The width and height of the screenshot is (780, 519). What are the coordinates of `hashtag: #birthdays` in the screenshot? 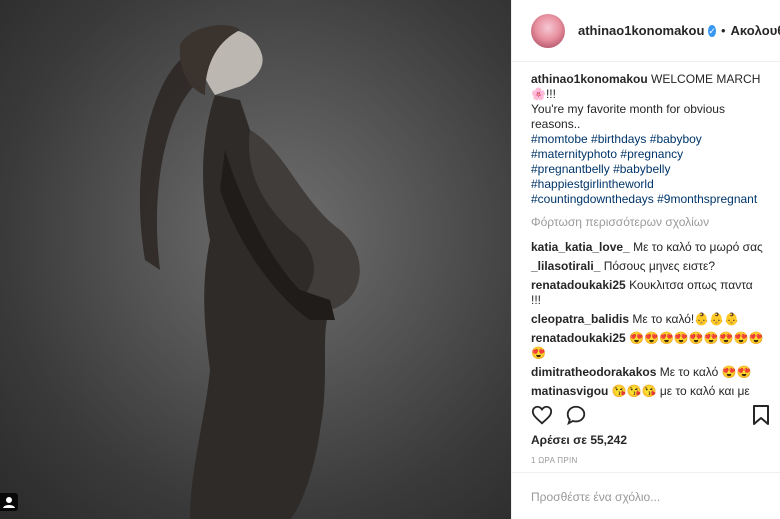 It's located at (618, 139).